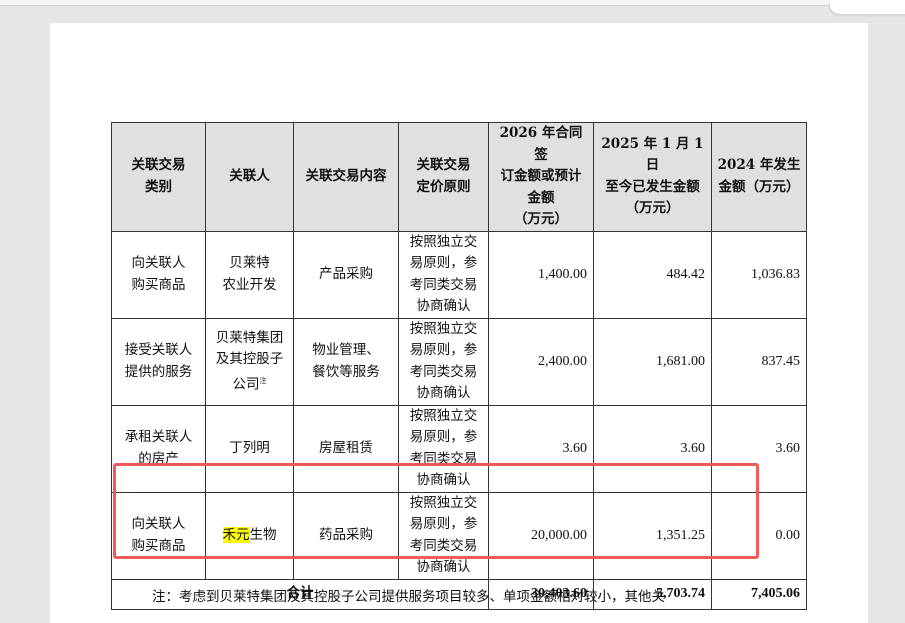 Image resolution: width=905 pixels, height=623 pixels. I want to click on content-cell: 房屋租赁, so click(346, 448).